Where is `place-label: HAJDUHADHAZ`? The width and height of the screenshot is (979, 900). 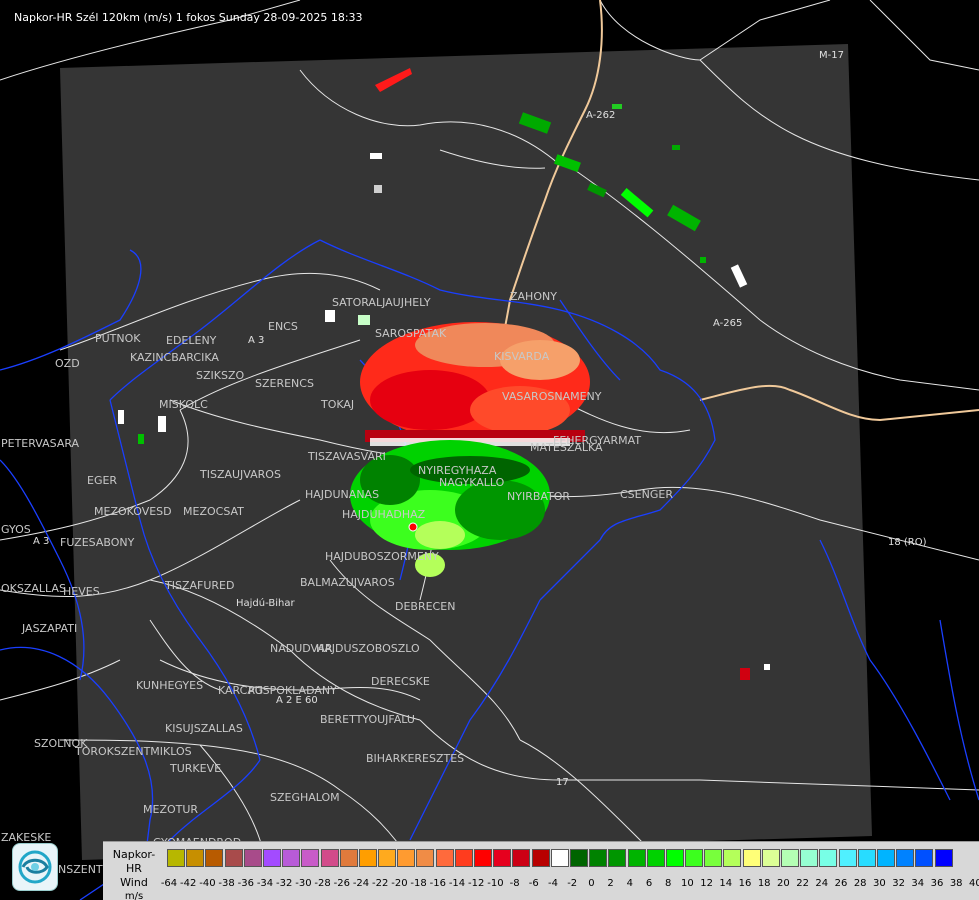
place-label: HAJDUHADHAZ is located at coordinates (384, 514).